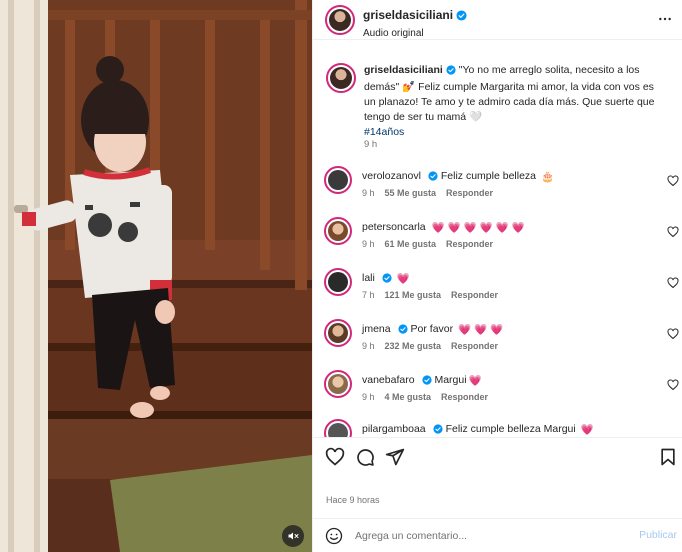 The image size is (682, 552). Describe the element at coordinates (411, 193) in the screenshot. I see `comment-likes: 55 Me gusta` at that location.